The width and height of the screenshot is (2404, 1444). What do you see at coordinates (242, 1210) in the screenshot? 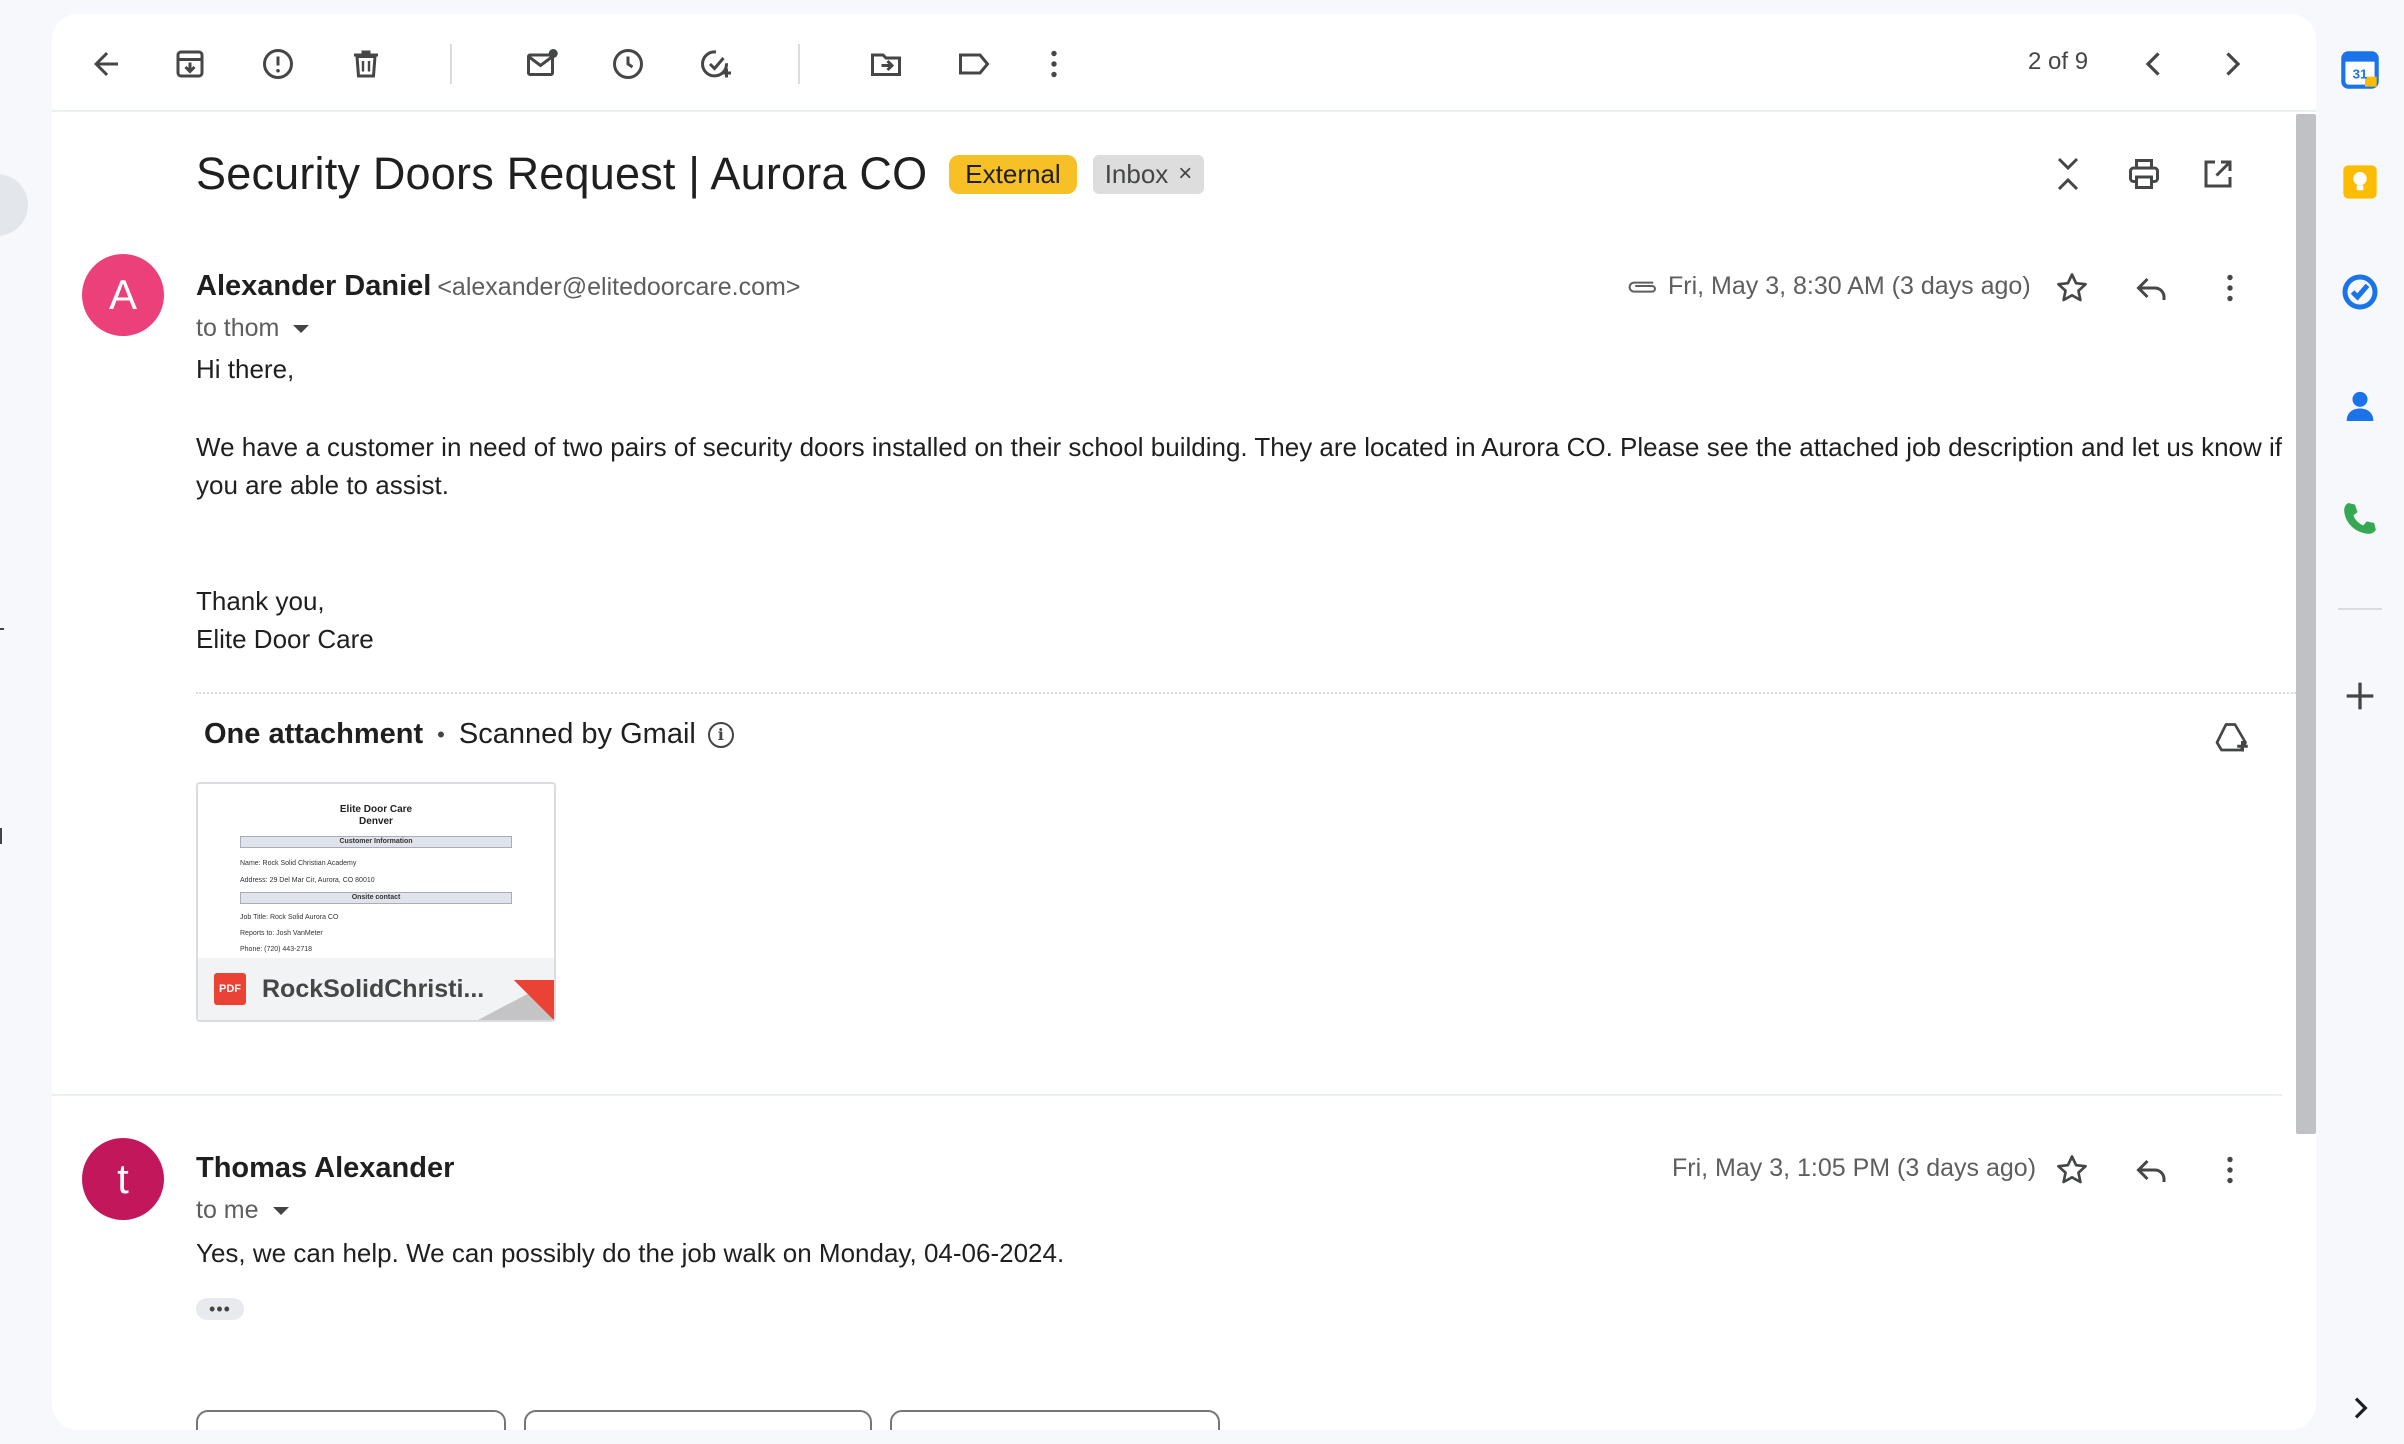
I see `recipient-line: to me` at bounding box center [242, 1210].